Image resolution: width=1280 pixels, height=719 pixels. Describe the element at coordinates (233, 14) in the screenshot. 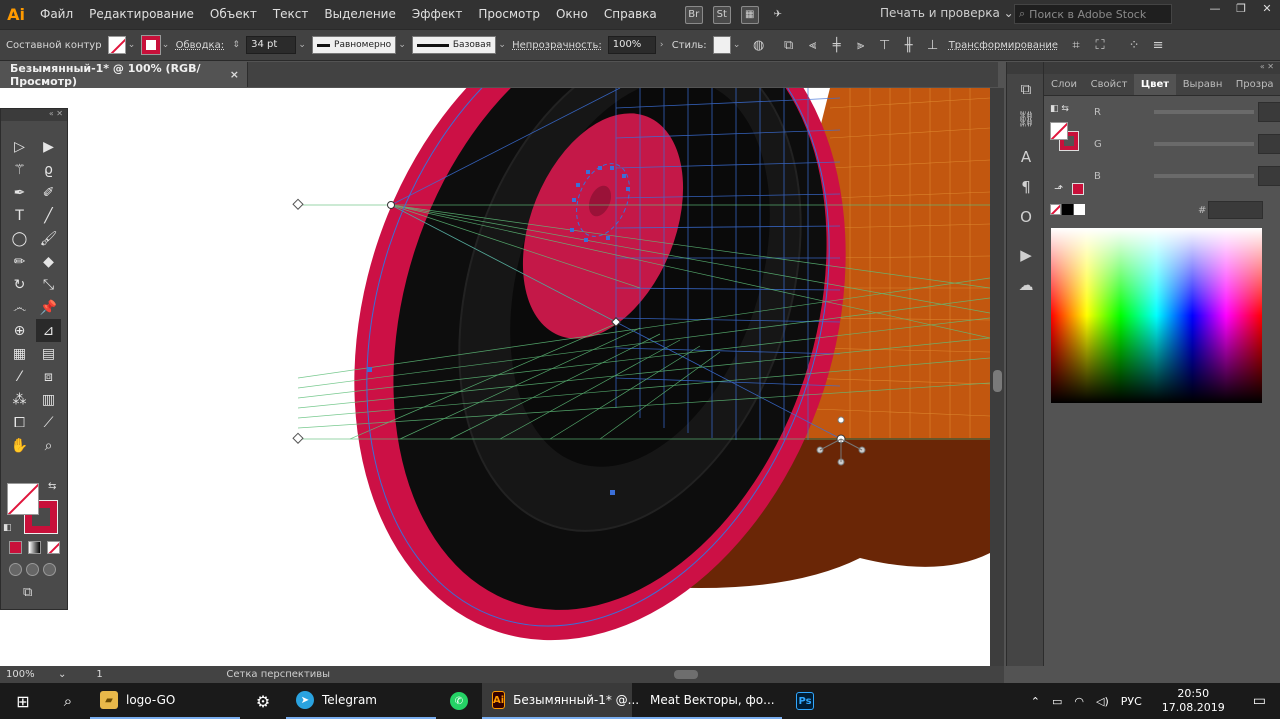

I see `menu-object: Объект` at that location.